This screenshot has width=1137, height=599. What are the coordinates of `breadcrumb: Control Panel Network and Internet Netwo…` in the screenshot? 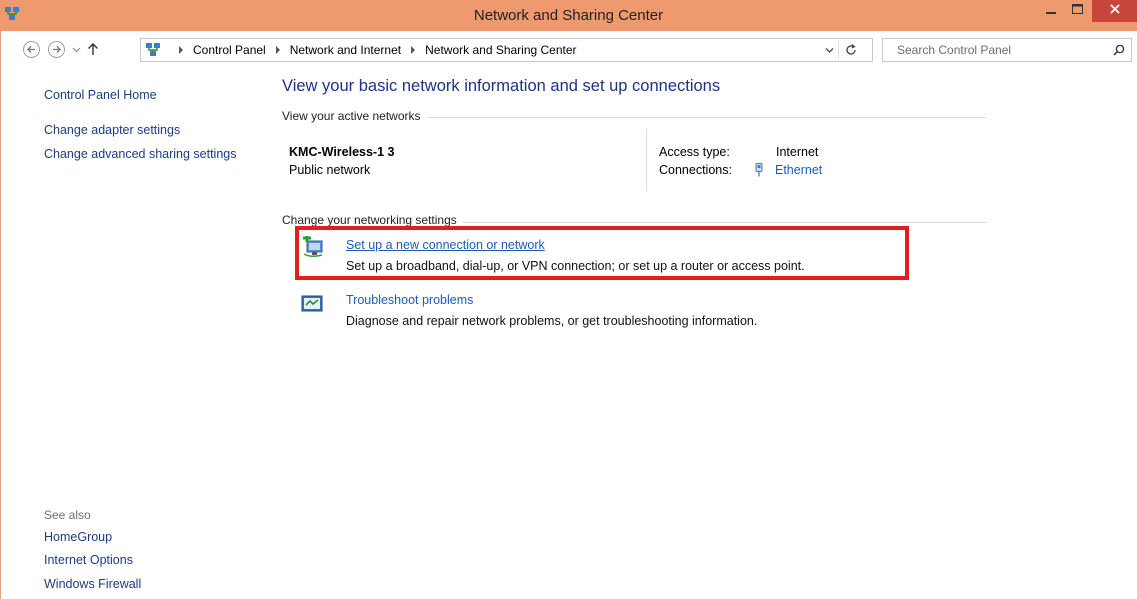 It's located at (506, 50).